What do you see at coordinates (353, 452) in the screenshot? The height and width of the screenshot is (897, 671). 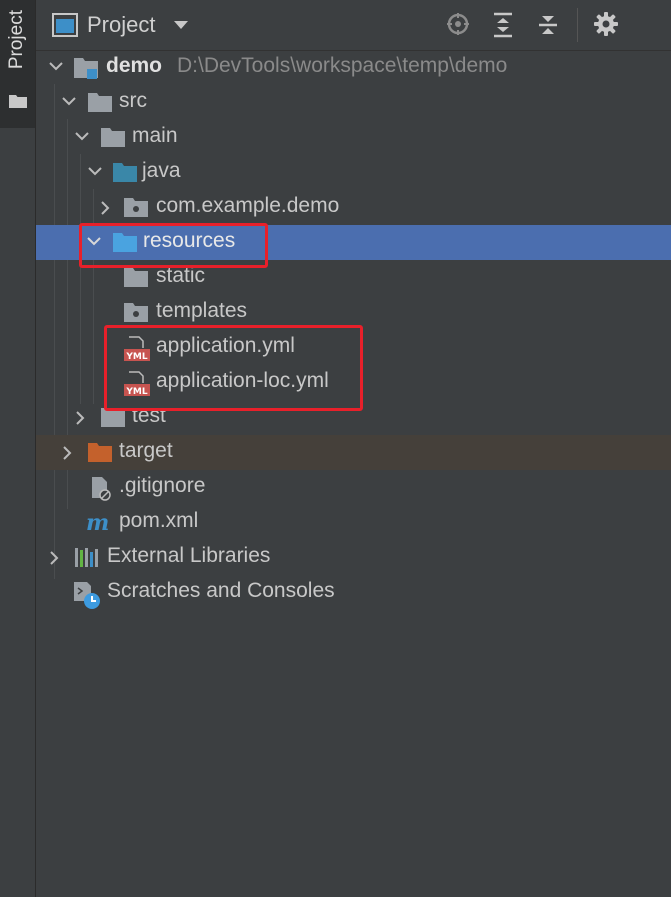 I see `tree-row-target: target` at bounding box center [353, 452].